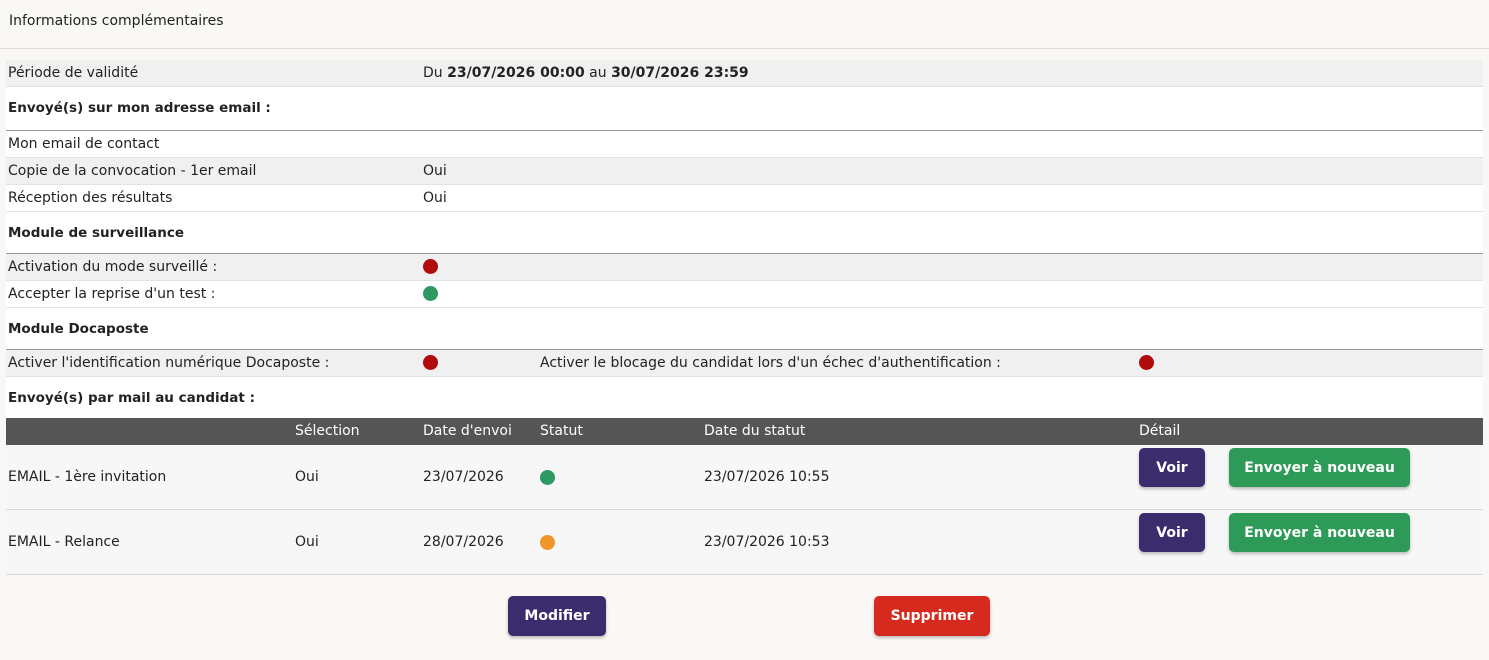  I want to click on surveillance-section-header: Module de surveillance, so click(744, 233).